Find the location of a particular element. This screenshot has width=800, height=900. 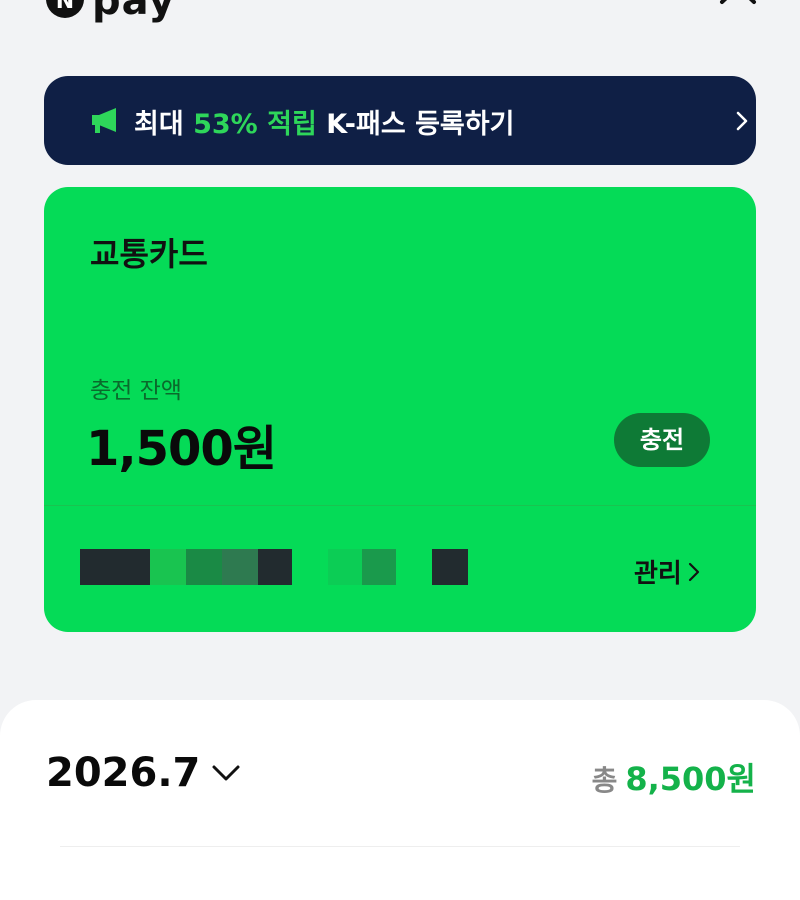

monthly-total: 총 8,500원 is located at coordinates (674, 777).